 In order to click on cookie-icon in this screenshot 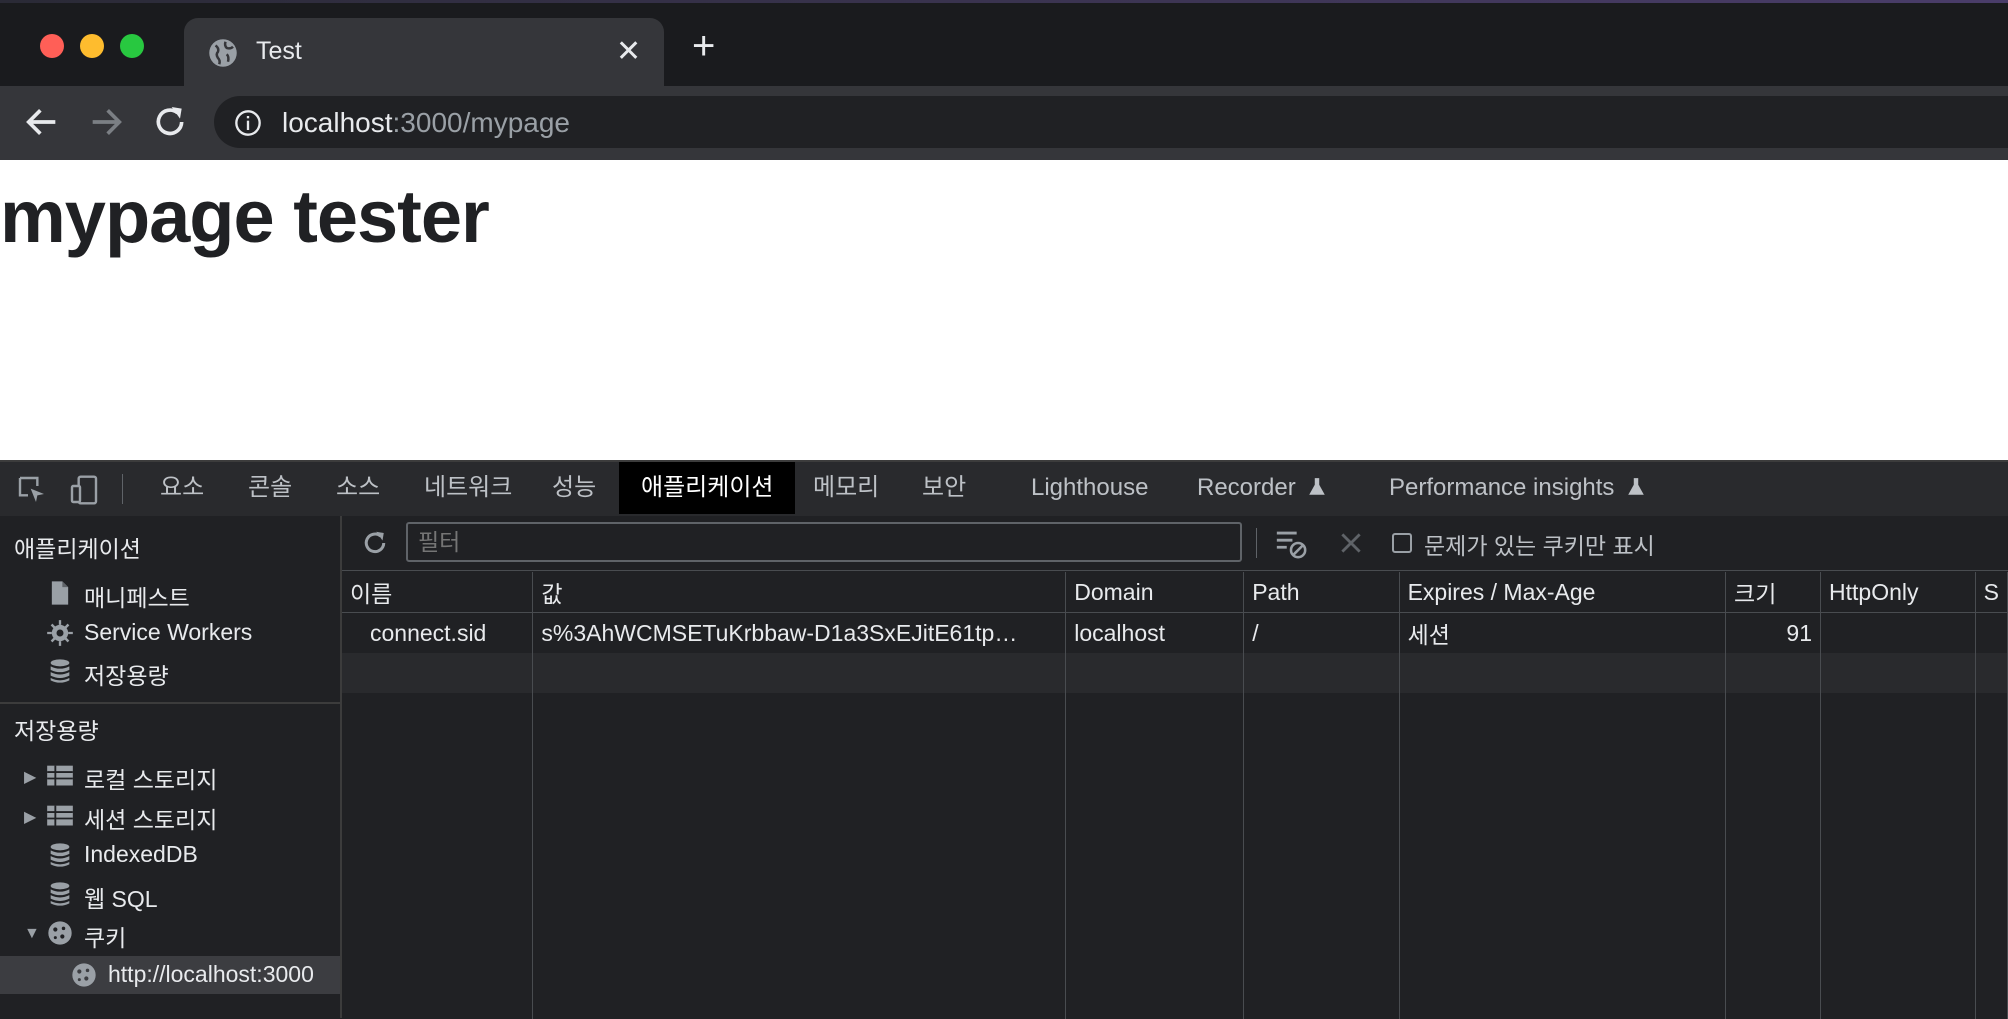, I will do `click(60, 933)`.